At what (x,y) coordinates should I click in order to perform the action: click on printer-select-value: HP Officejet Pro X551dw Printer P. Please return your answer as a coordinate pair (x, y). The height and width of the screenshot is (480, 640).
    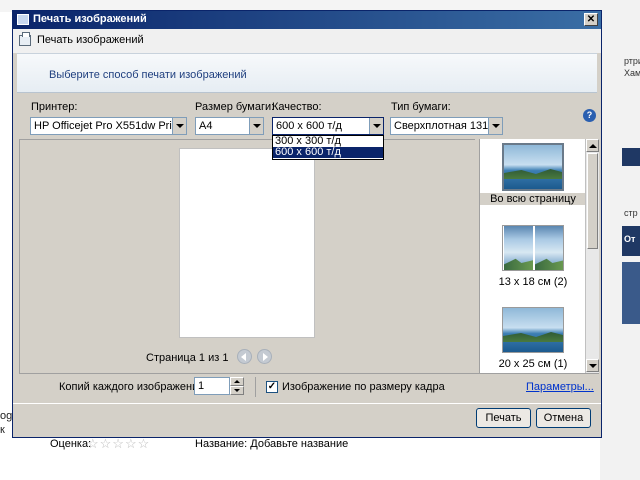
    Looking at the image, I should click on (110, 126).